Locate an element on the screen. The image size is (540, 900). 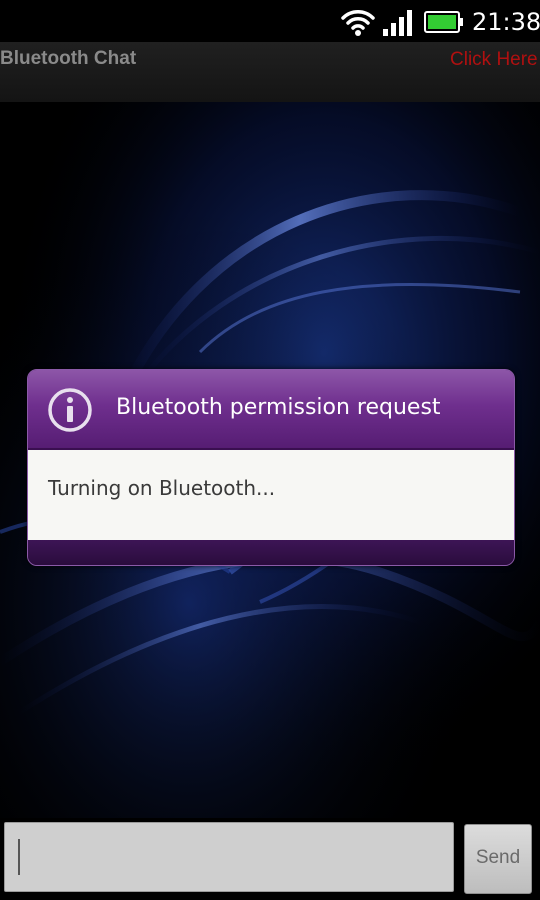
battery-icon is located at coordinates (443, 22).